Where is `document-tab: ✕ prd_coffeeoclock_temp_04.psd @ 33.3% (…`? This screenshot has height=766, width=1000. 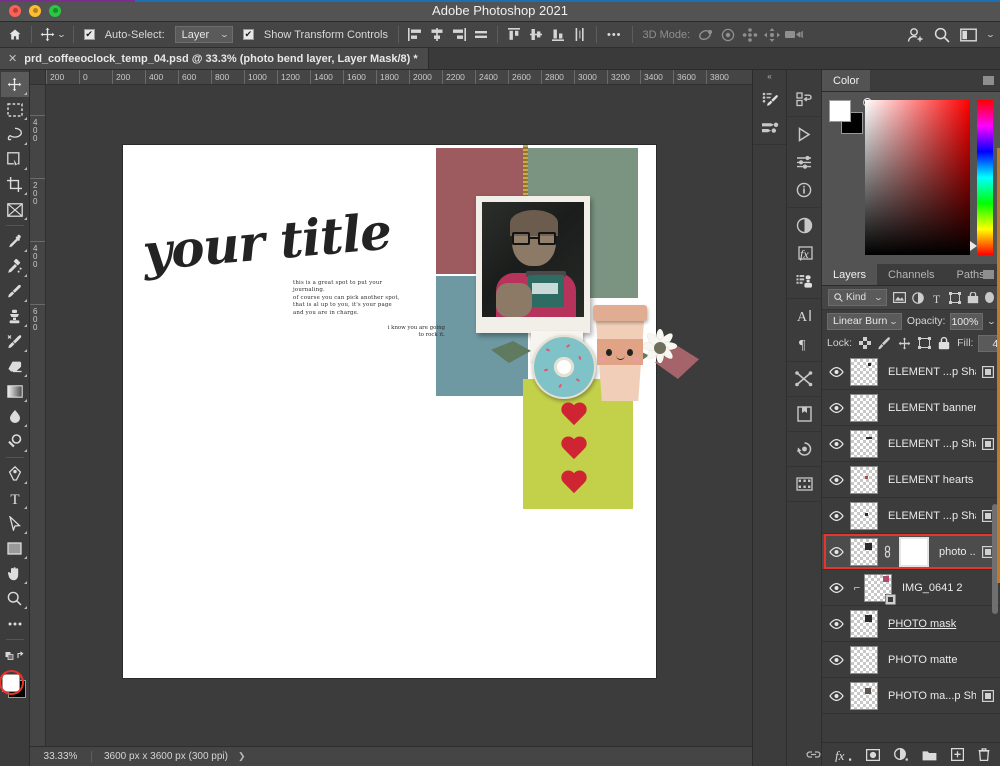 document-tab: ✕ prd_coffeeoclock_temp_04.psd @ 33.3% (… is located at coordinates (214, 58).